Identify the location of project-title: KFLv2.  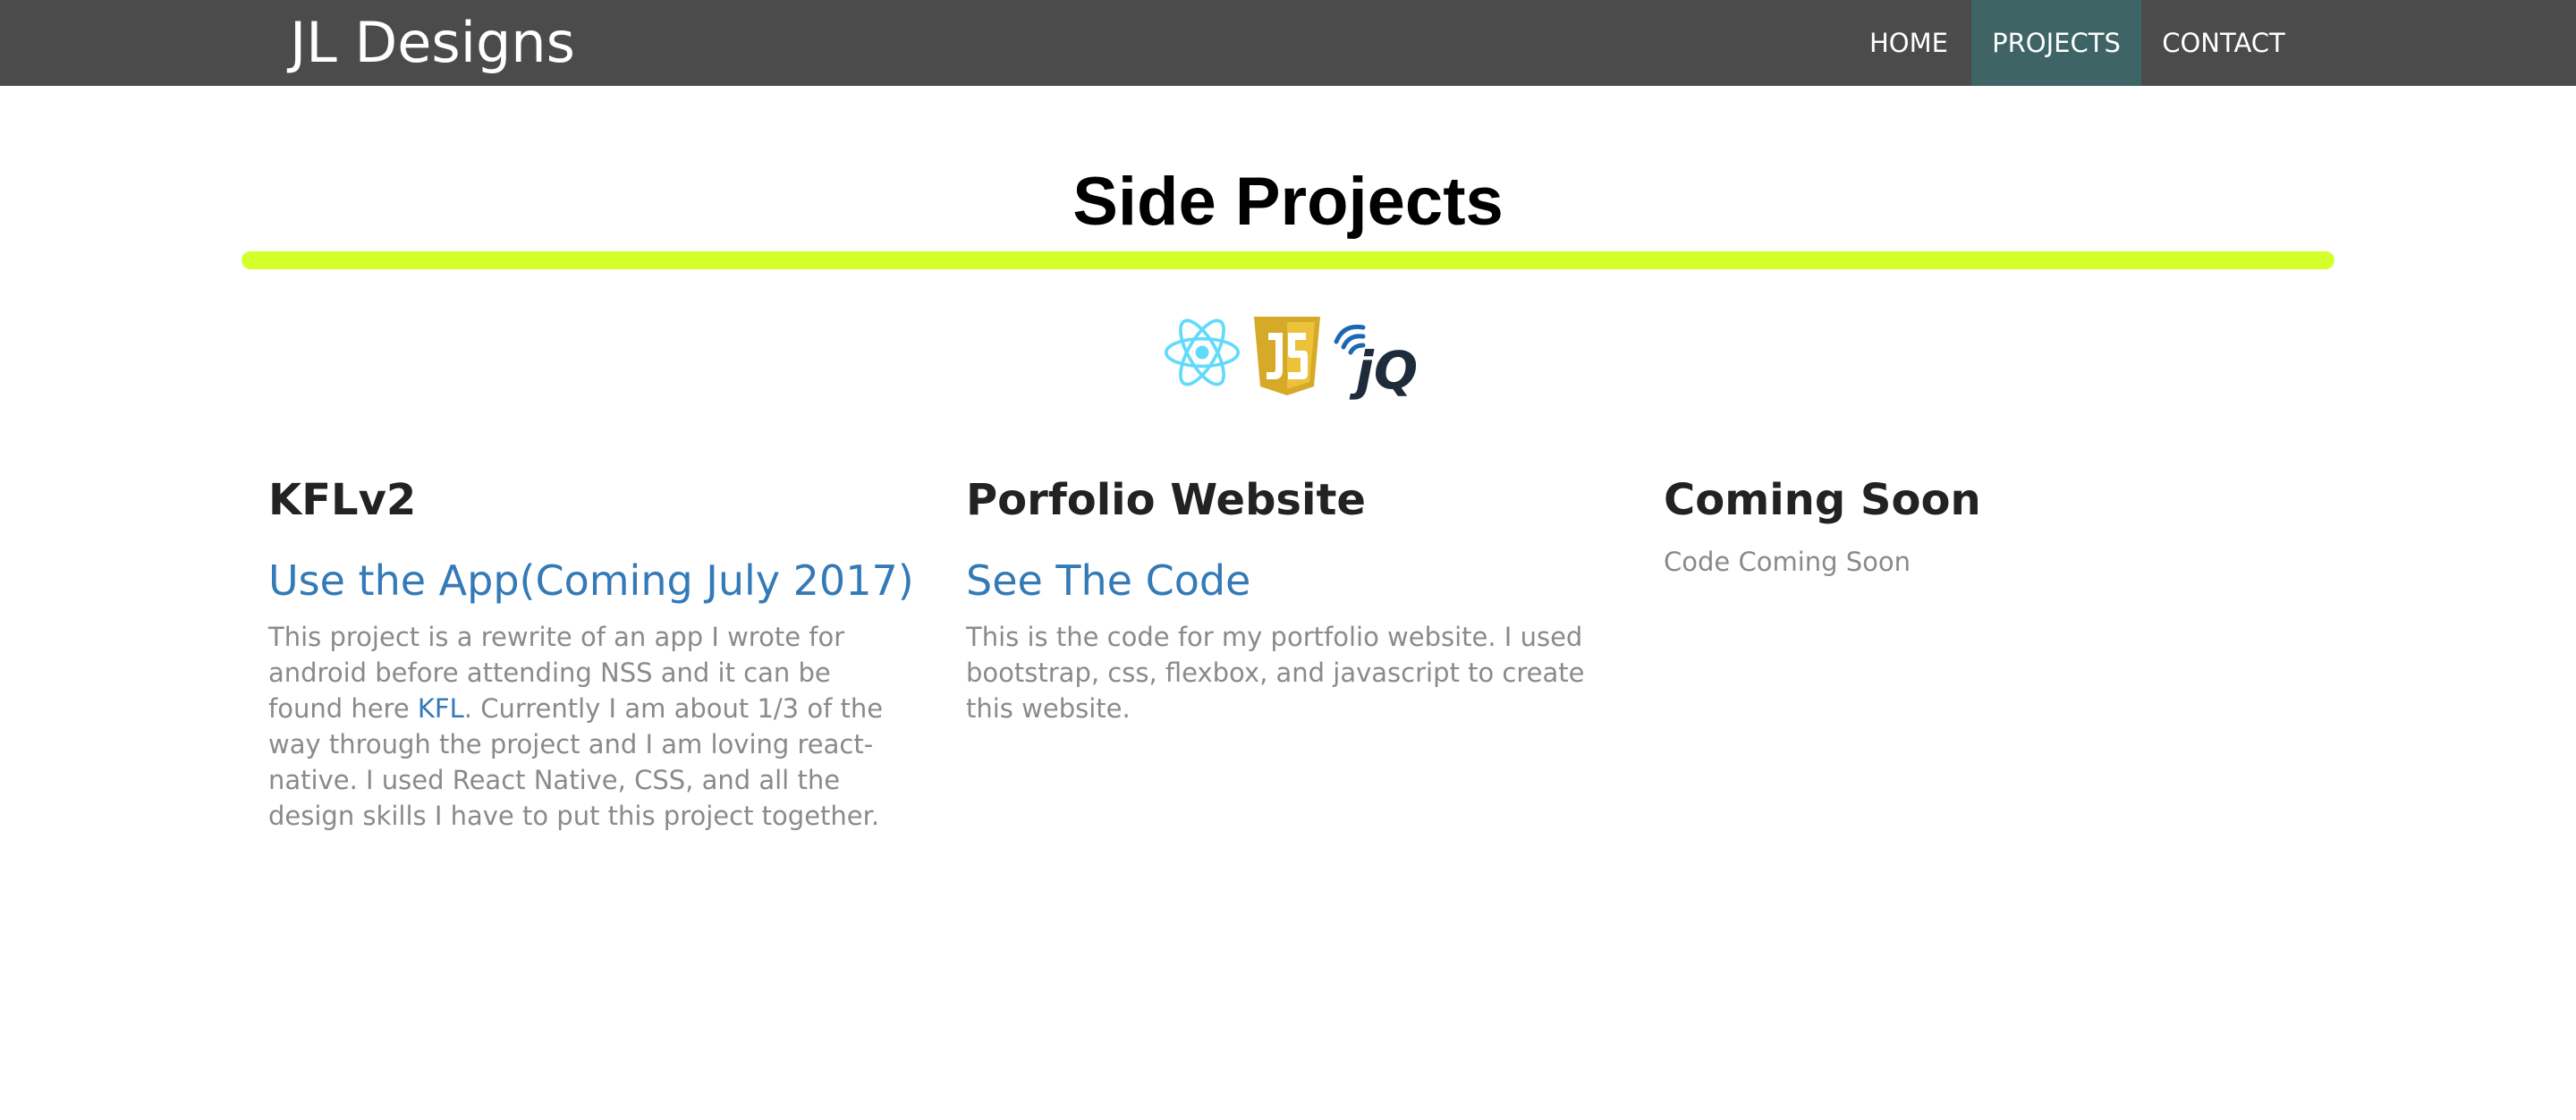
(342, 500).